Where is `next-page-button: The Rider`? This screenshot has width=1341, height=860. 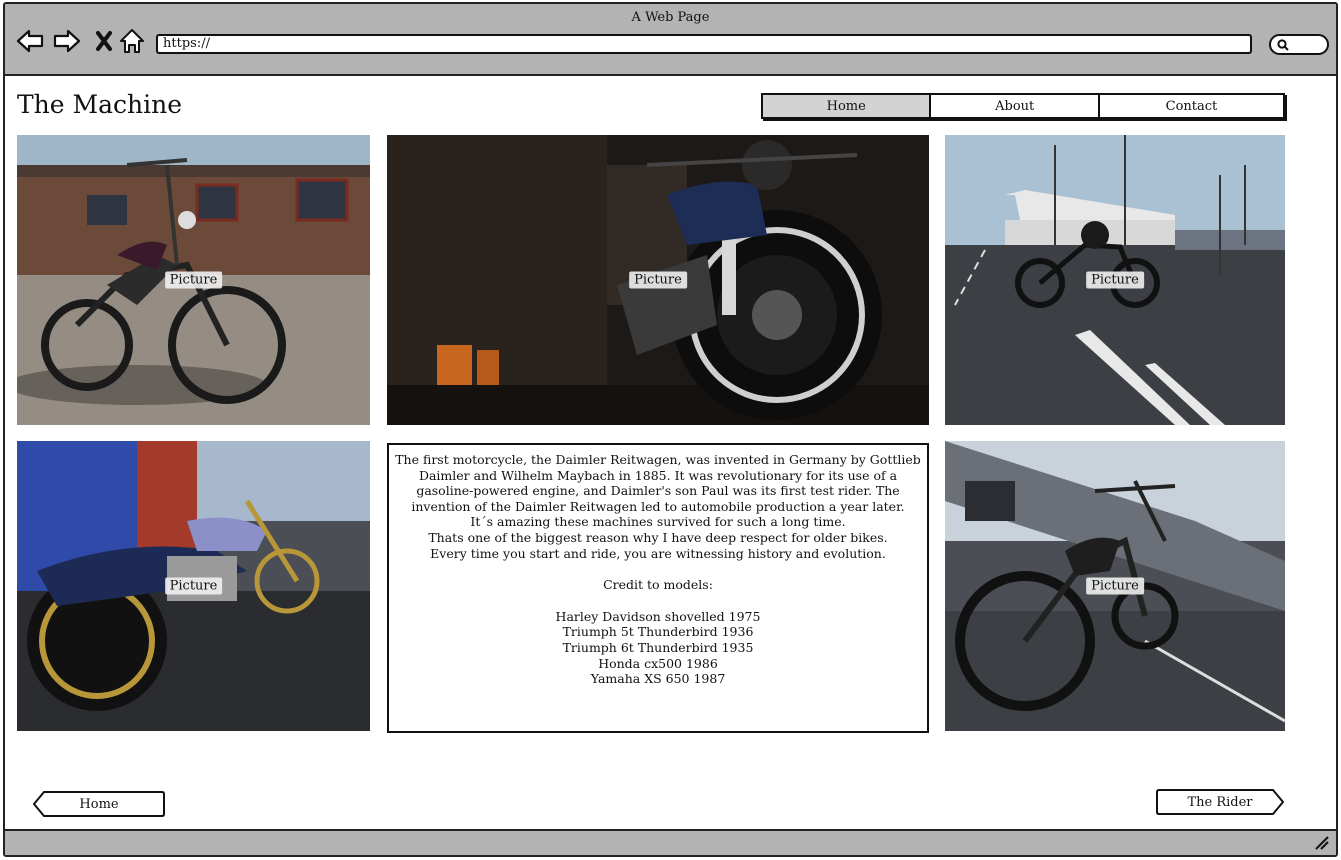
next-page-button: The Rider is located at coordinates (1220, 802).